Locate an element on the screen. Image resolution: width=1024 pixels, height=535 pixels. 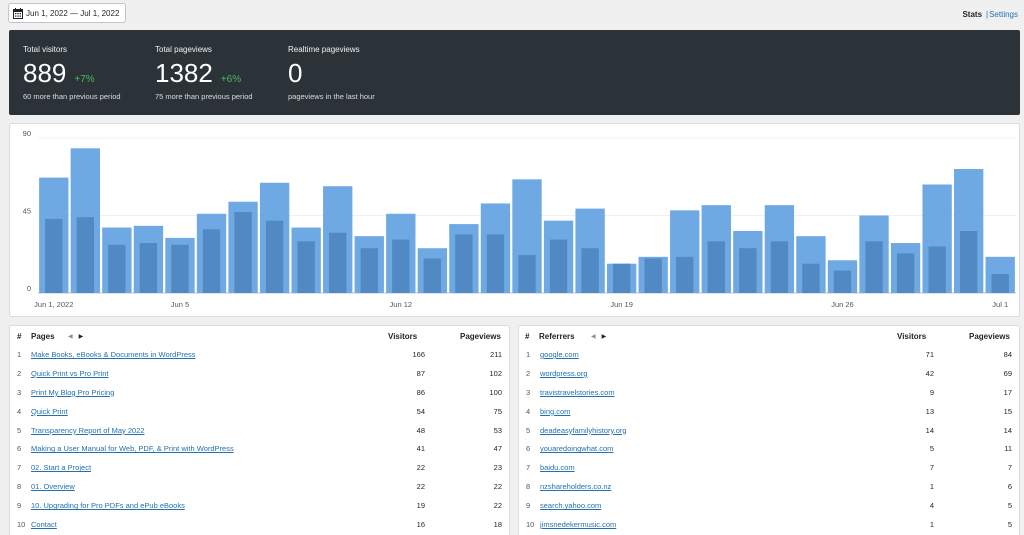
y-tick-label: 0 is located at coordinates (29, 288).